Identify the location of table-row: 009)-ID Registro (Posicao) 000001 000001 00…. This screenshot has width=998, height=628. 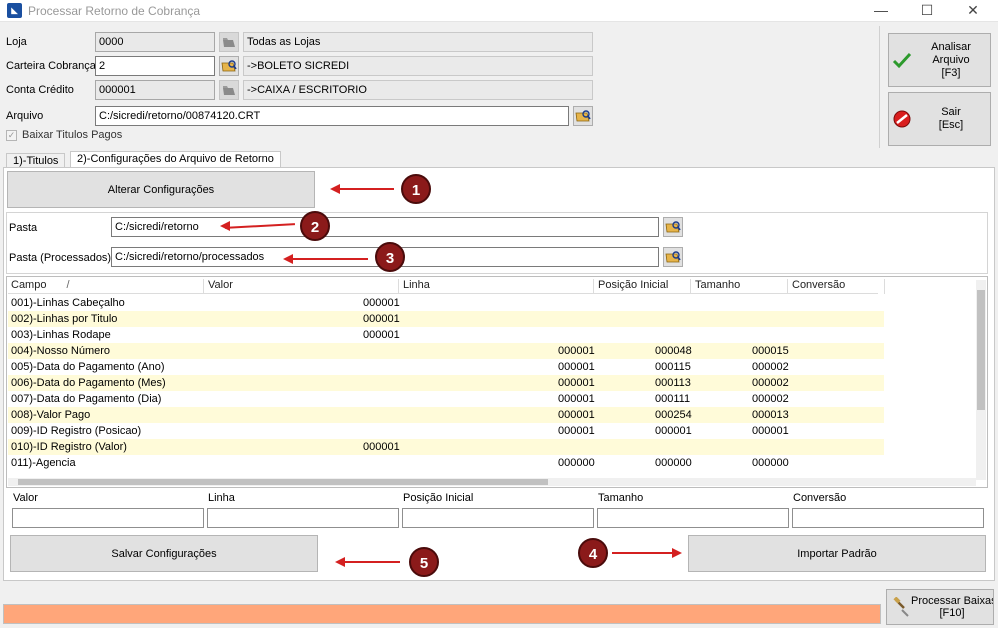
(446, 431).